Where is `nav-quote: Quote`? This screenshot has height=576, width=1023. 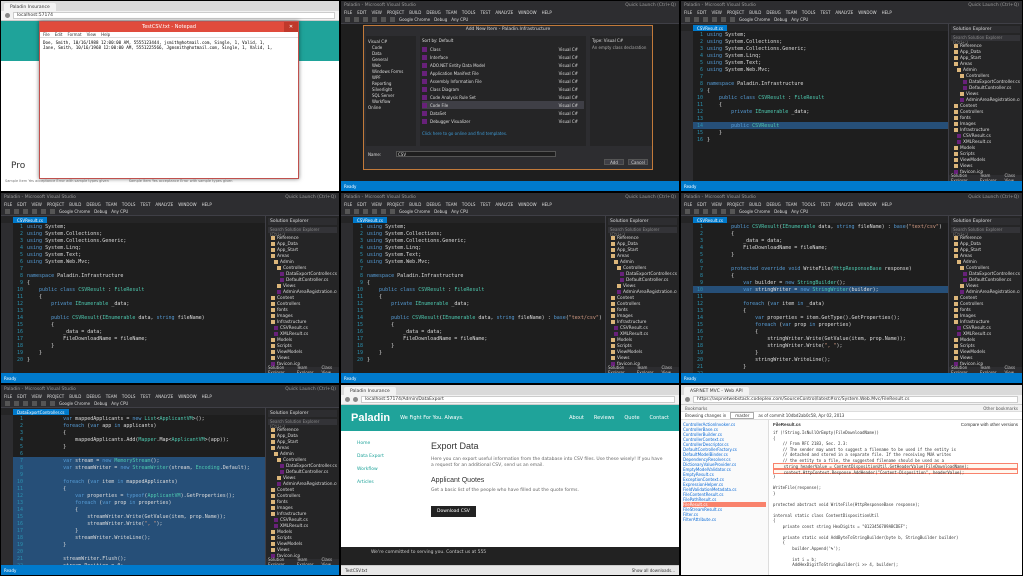
nav-quote: Quote is located at coordinates (631, 418).